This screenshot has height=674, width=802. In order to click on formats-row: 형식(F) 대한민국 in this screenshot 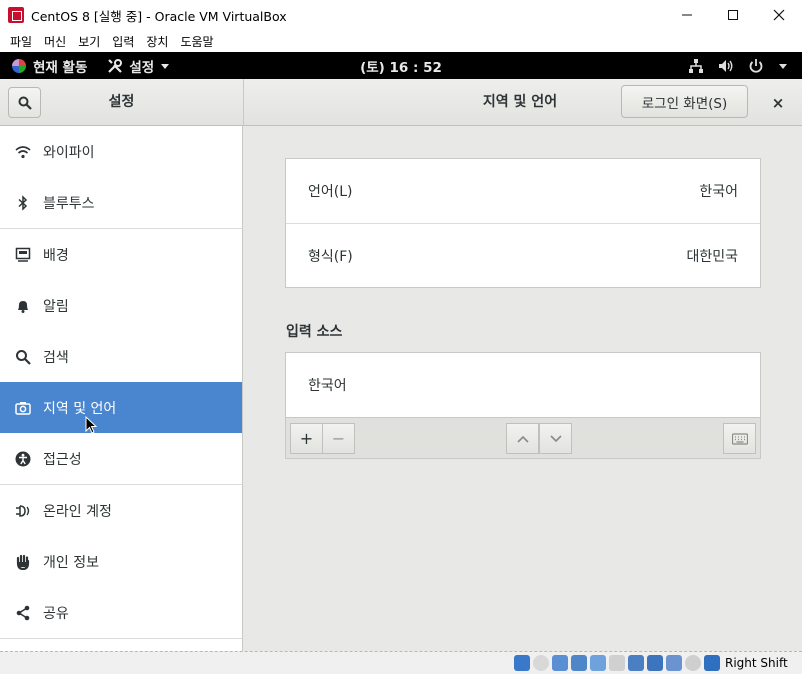, I will do `click(523, 255)`.